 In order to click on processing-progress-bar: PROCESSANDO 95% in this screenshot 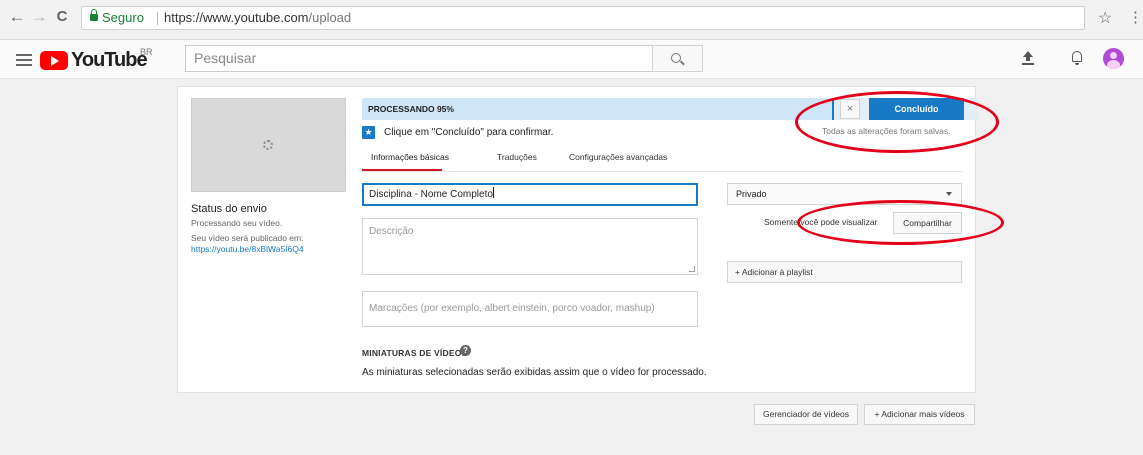, I will do `click(597, 109)`.